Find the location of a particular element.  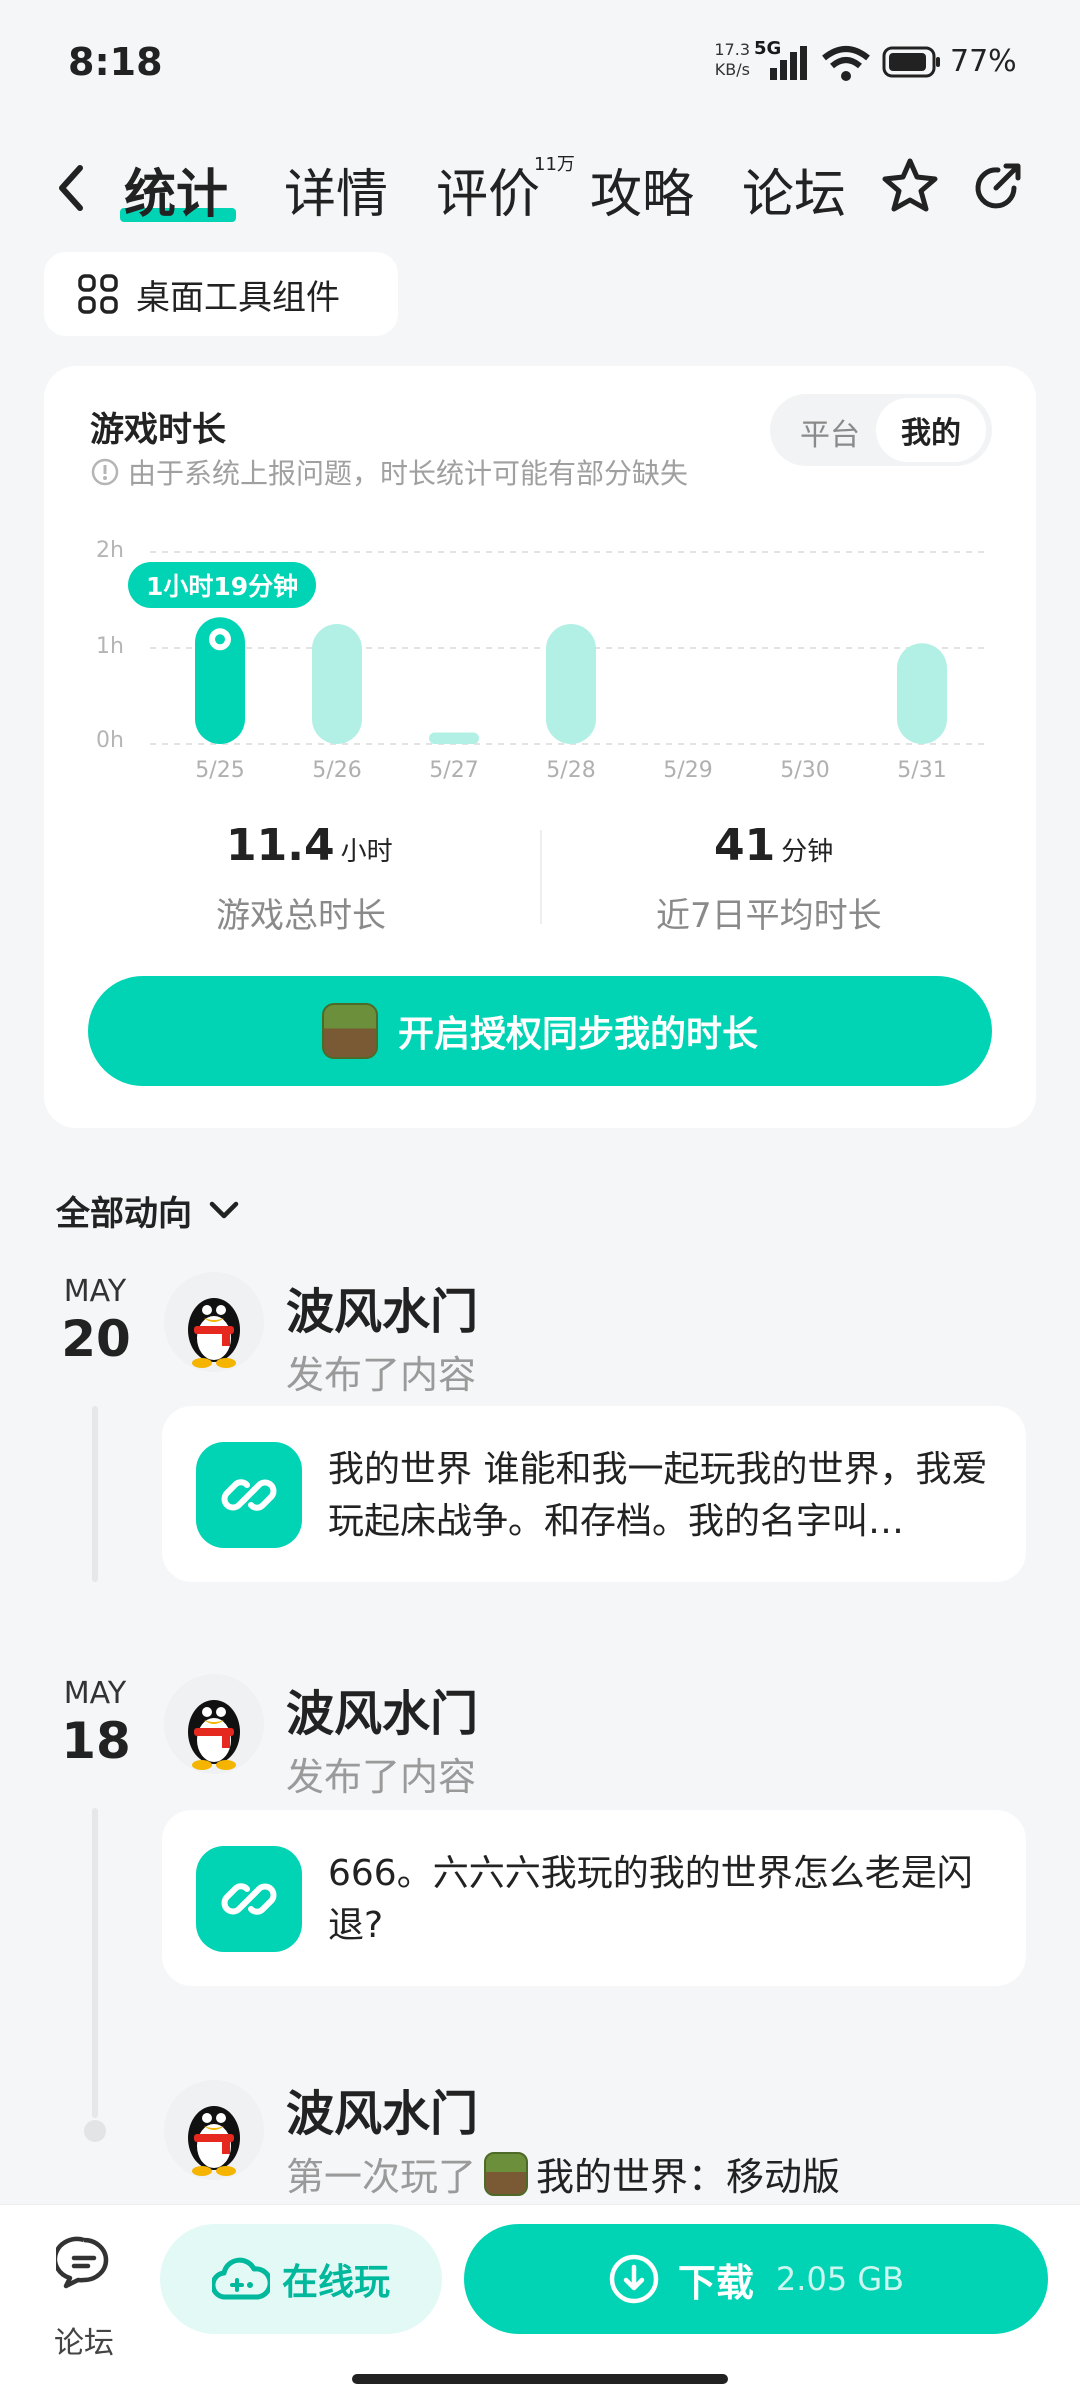

home-indicator is located at coordinates (540, 2379).